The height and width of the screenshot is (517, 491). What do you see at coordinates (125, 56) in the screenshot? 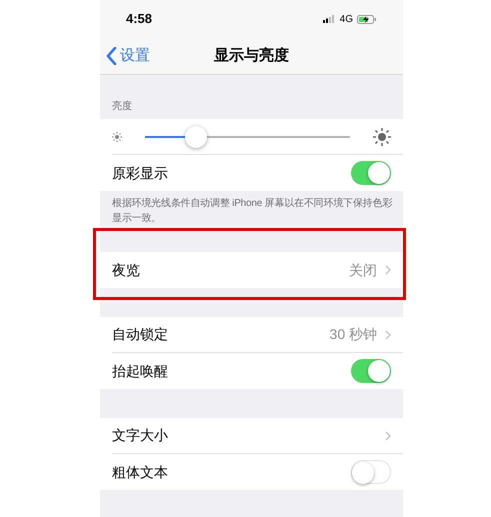
I see `back-button: 设置` at bounding box center [125, 56].